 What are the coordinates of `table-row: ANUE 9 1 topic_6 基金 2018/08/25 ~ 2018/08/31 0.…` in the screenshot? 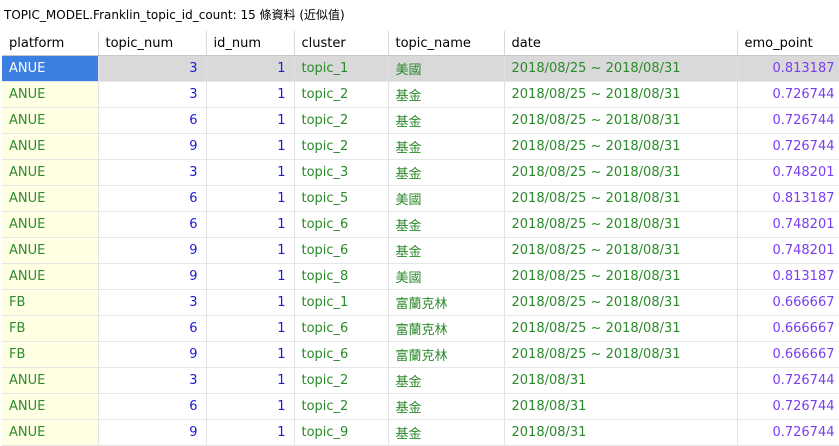 It's located at (420, 250).